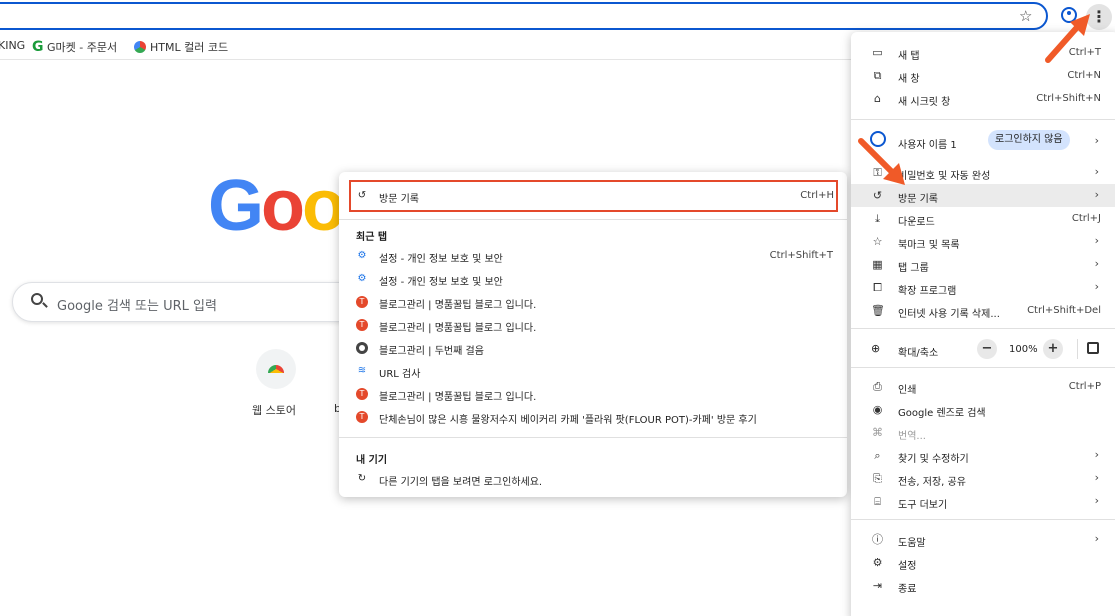 This screenshot has height=616, width=1115. Describe the element at coordinates (877, 478) in the screenshot. I see `share-icon: ⎘` at that location.